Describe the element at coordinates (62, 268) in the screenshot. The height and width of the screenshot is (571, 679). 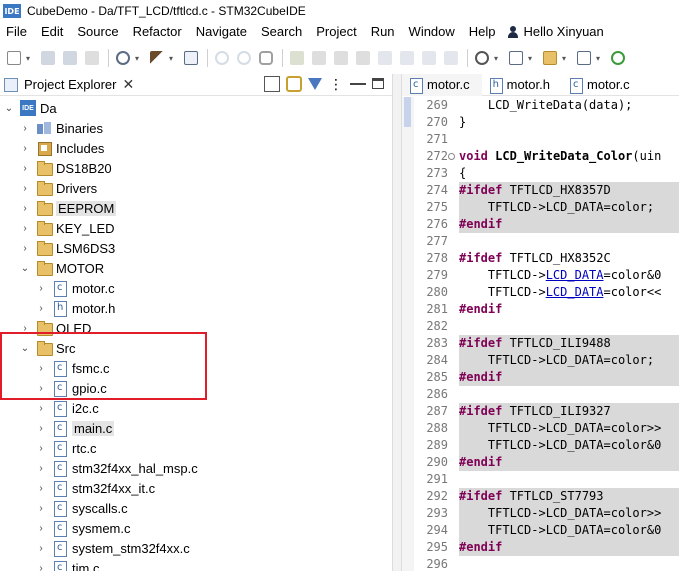
I see `tree-item: ⌄ MOTOR` at that location.